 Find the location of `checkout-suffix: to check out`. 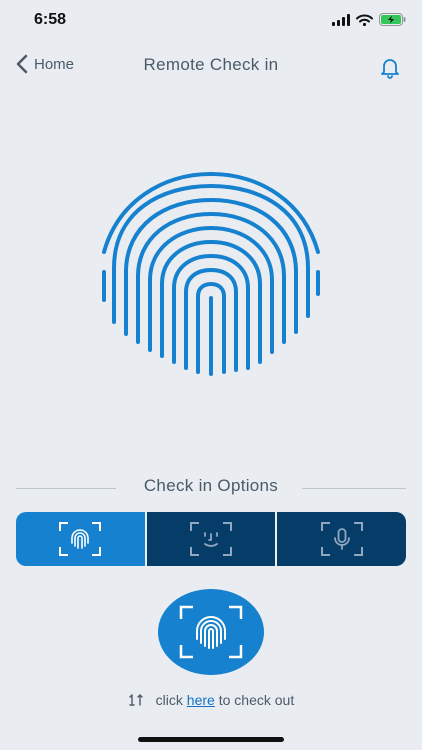

checkout-suffix: to check out is located at coordinates (256, 700).